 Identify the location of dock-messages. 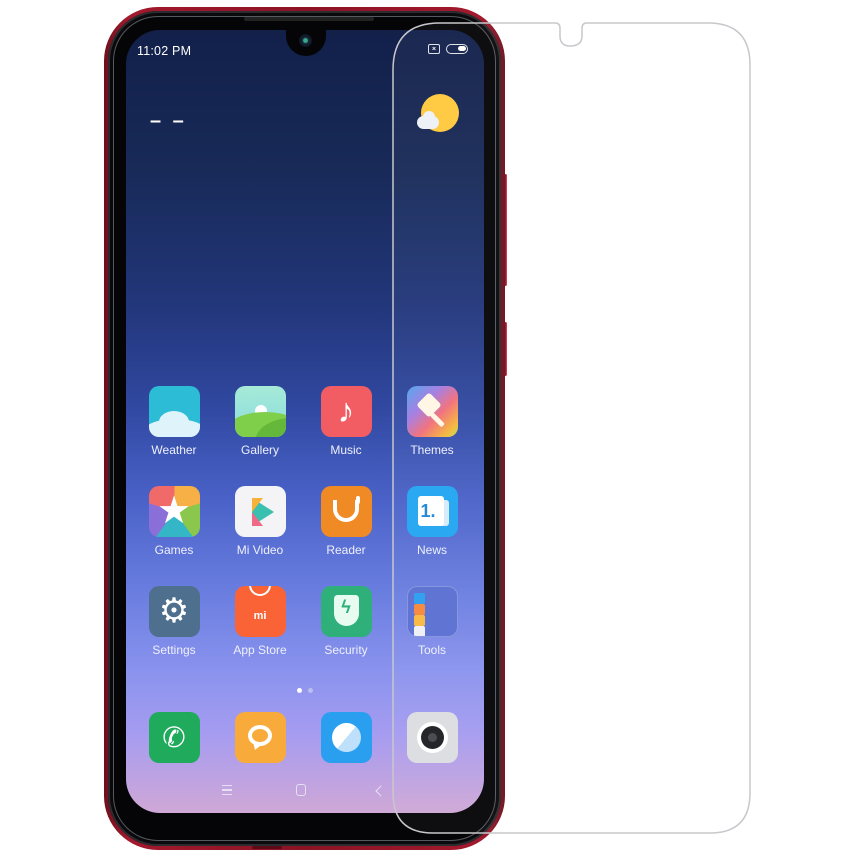
(260, 737).